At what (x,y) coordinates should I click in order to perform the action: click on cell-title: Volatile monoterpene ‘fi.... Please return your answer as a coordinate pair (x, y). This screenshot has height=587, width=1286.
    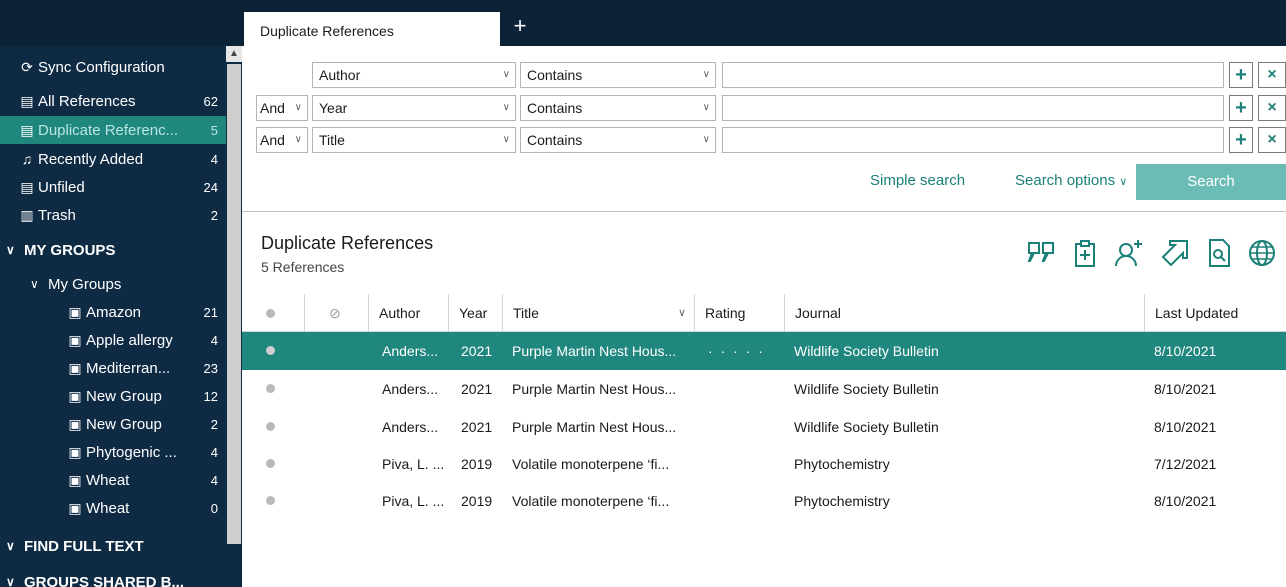
    Looking at the image, I should click on (591, 464).